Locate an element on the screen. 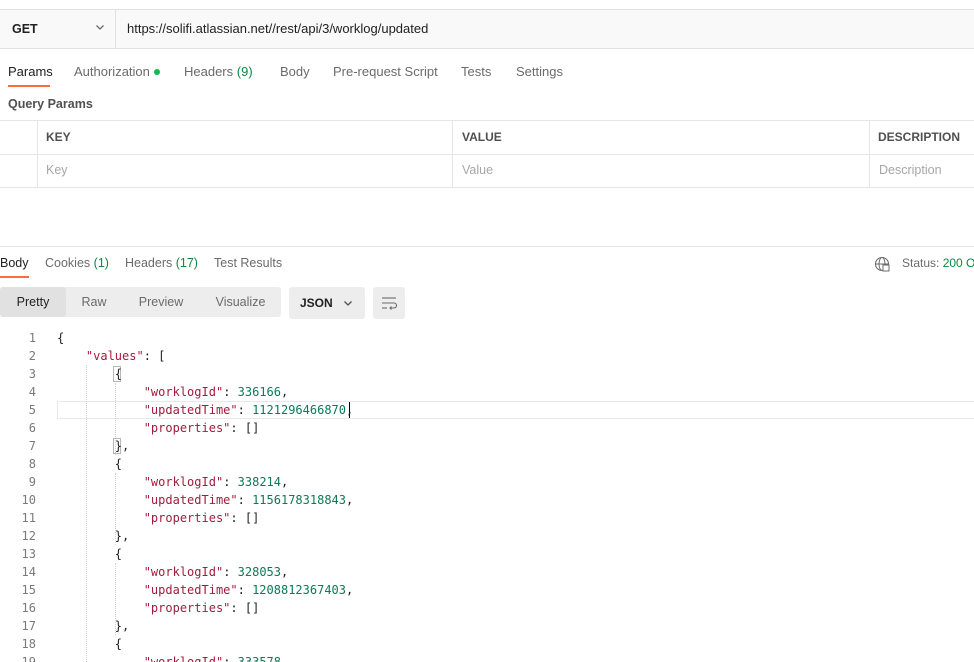  tab-tests: Tests is located at coordinates (476, 71).